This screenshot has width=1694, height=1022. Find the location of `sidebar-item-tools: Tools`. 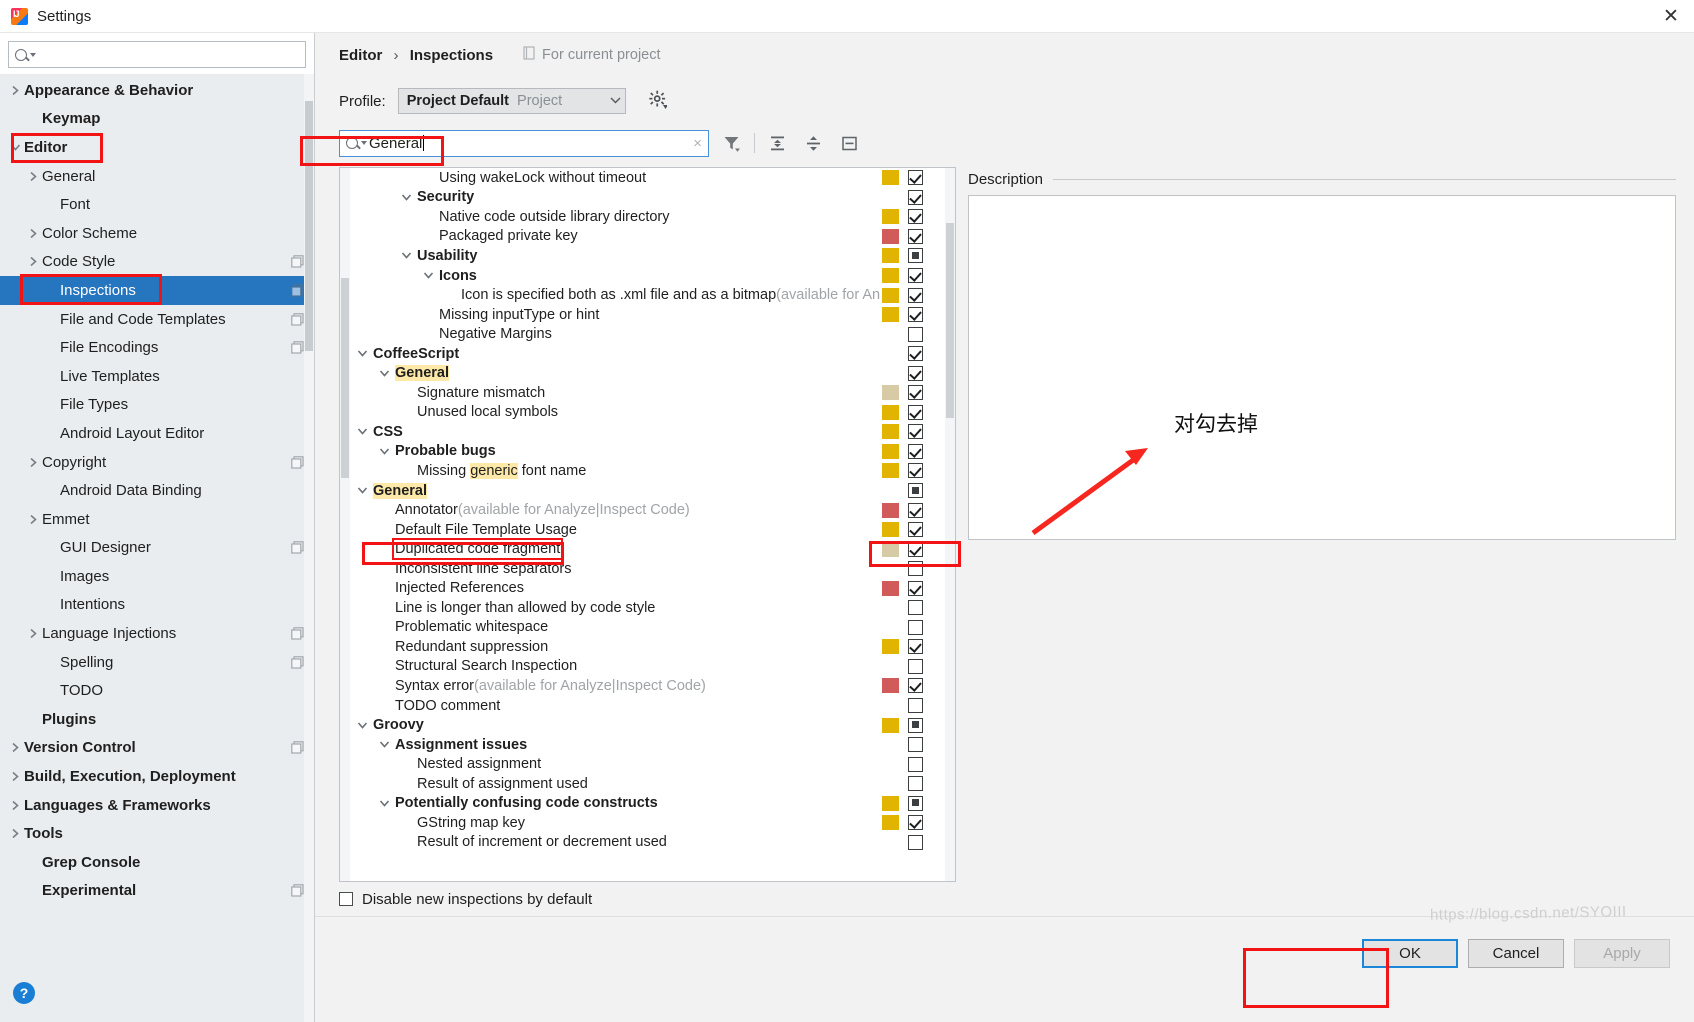

sidebar-item-tools: Tools is located at coordinates (157, 833).